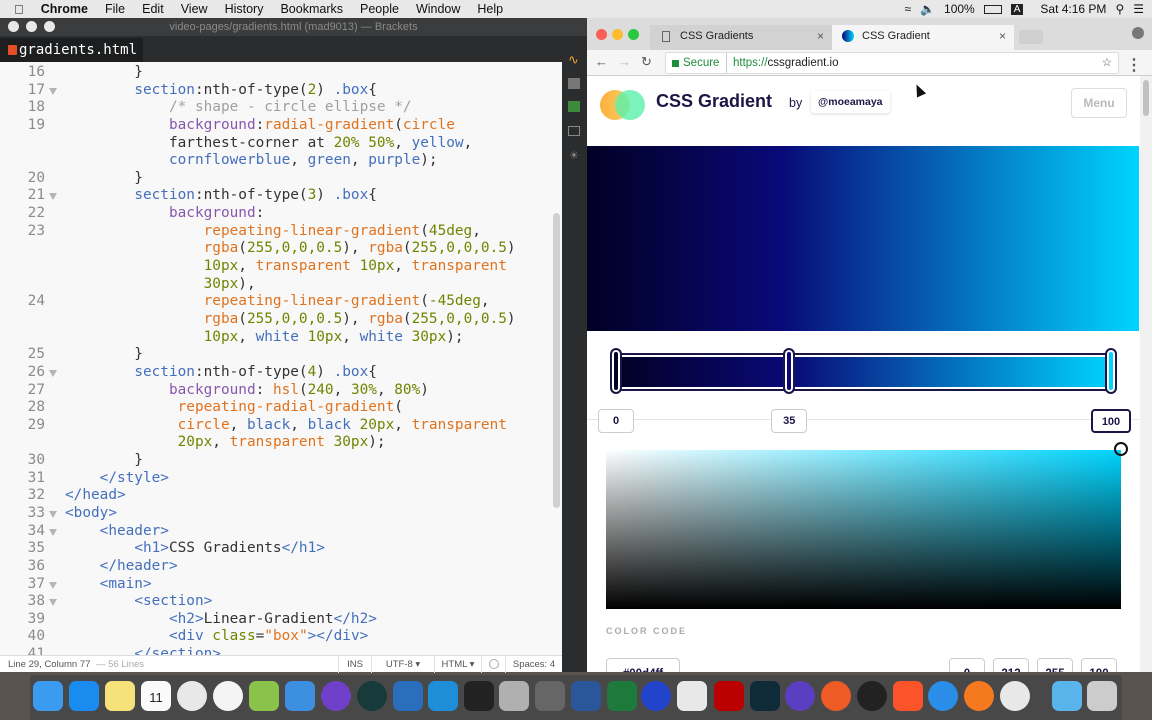 Image resolution: width=1152 pixels, height=720 pixels. I want to click on code-line: 35 <h1>CSS Gradients</h1>, so click(281, 549).